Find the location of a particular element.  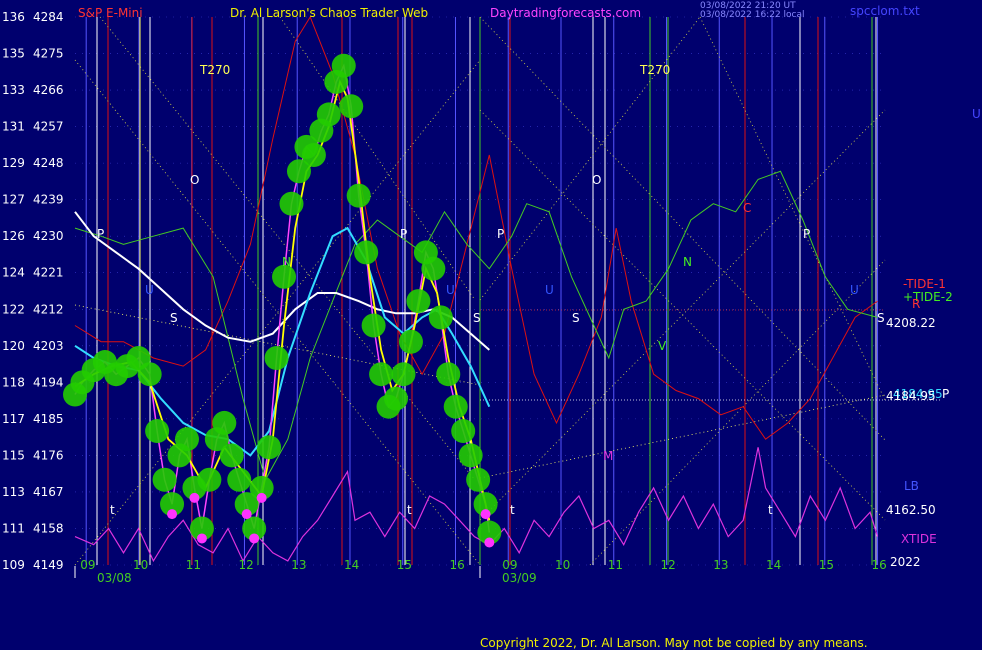

y-tick-price-label: 4230 is located at coordinates (48, 236).